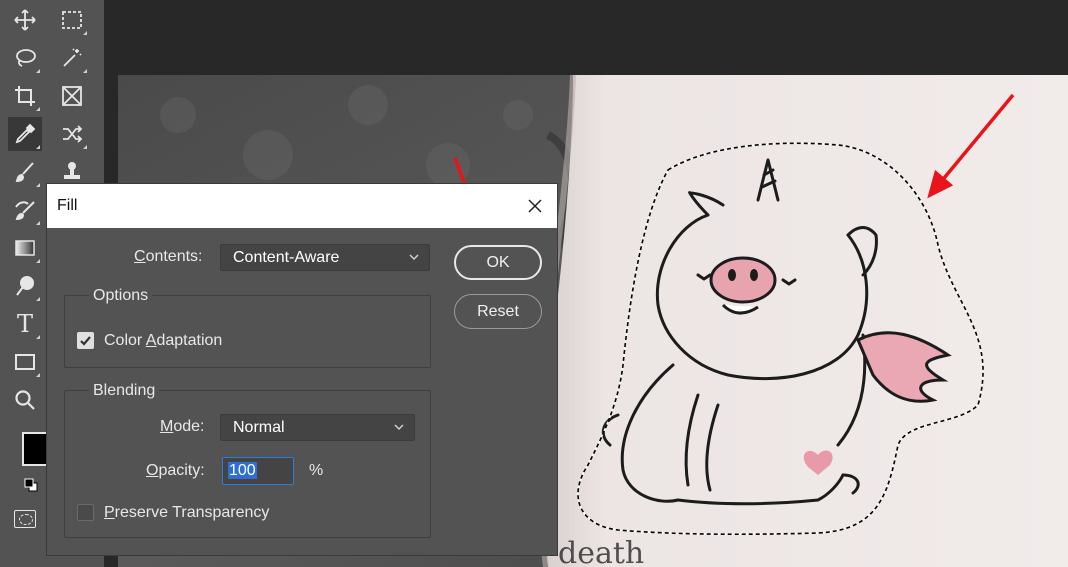  Describe the element at coordinates (31, 485) in the screenshot. I see `default-colors-icon` at that location.